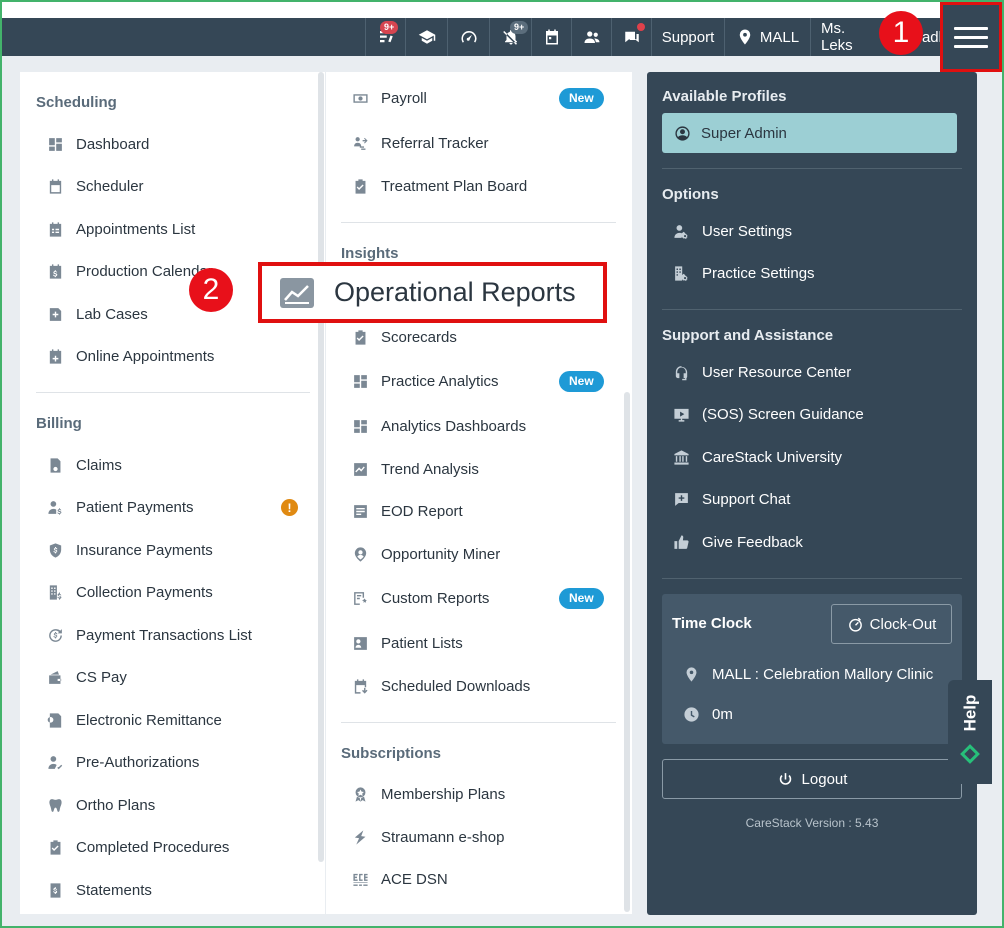 The image size is (1004, 928). What do you see at coordinates (785, 778) in the screenshot?
I see `power-icon` at bounding box center [785, 778].